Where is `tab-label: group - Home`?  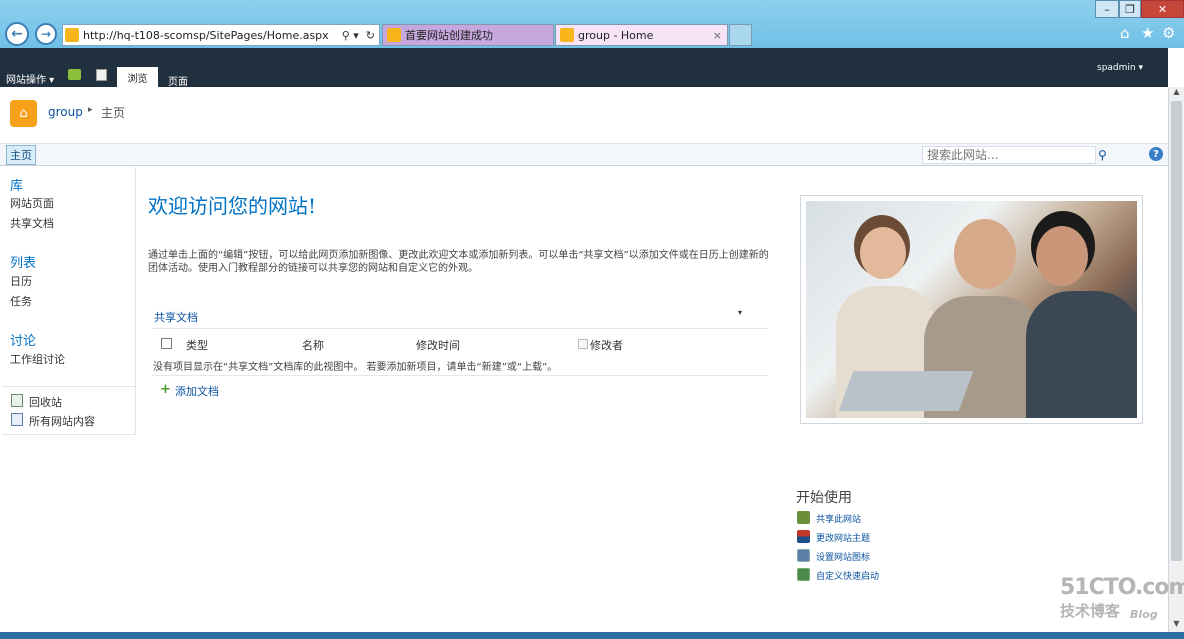
tab-label: group - Home is located at coordinates (616, 35).